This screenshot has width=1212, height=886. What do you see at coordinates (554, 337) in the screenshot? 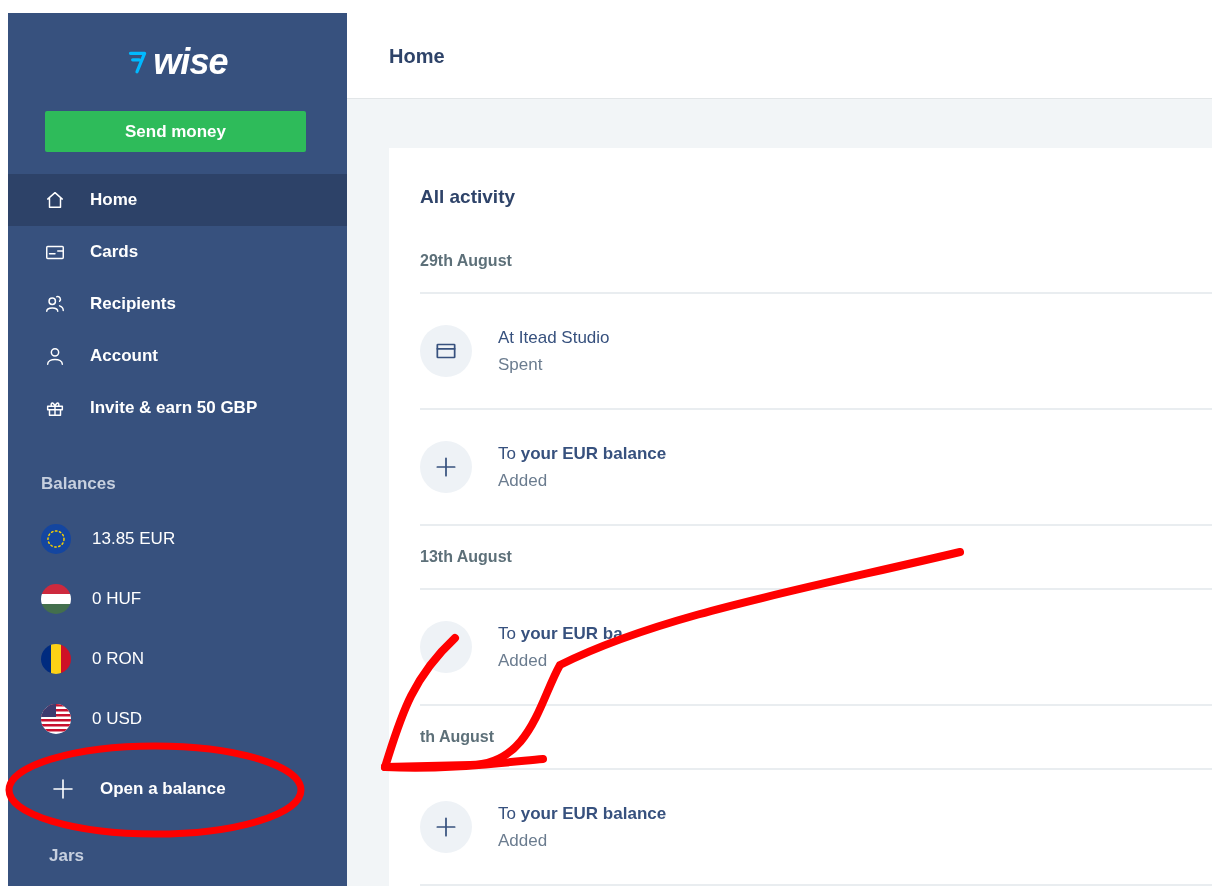
I see `activity-title: At Itead Studio` at bounding box center [554, 337].